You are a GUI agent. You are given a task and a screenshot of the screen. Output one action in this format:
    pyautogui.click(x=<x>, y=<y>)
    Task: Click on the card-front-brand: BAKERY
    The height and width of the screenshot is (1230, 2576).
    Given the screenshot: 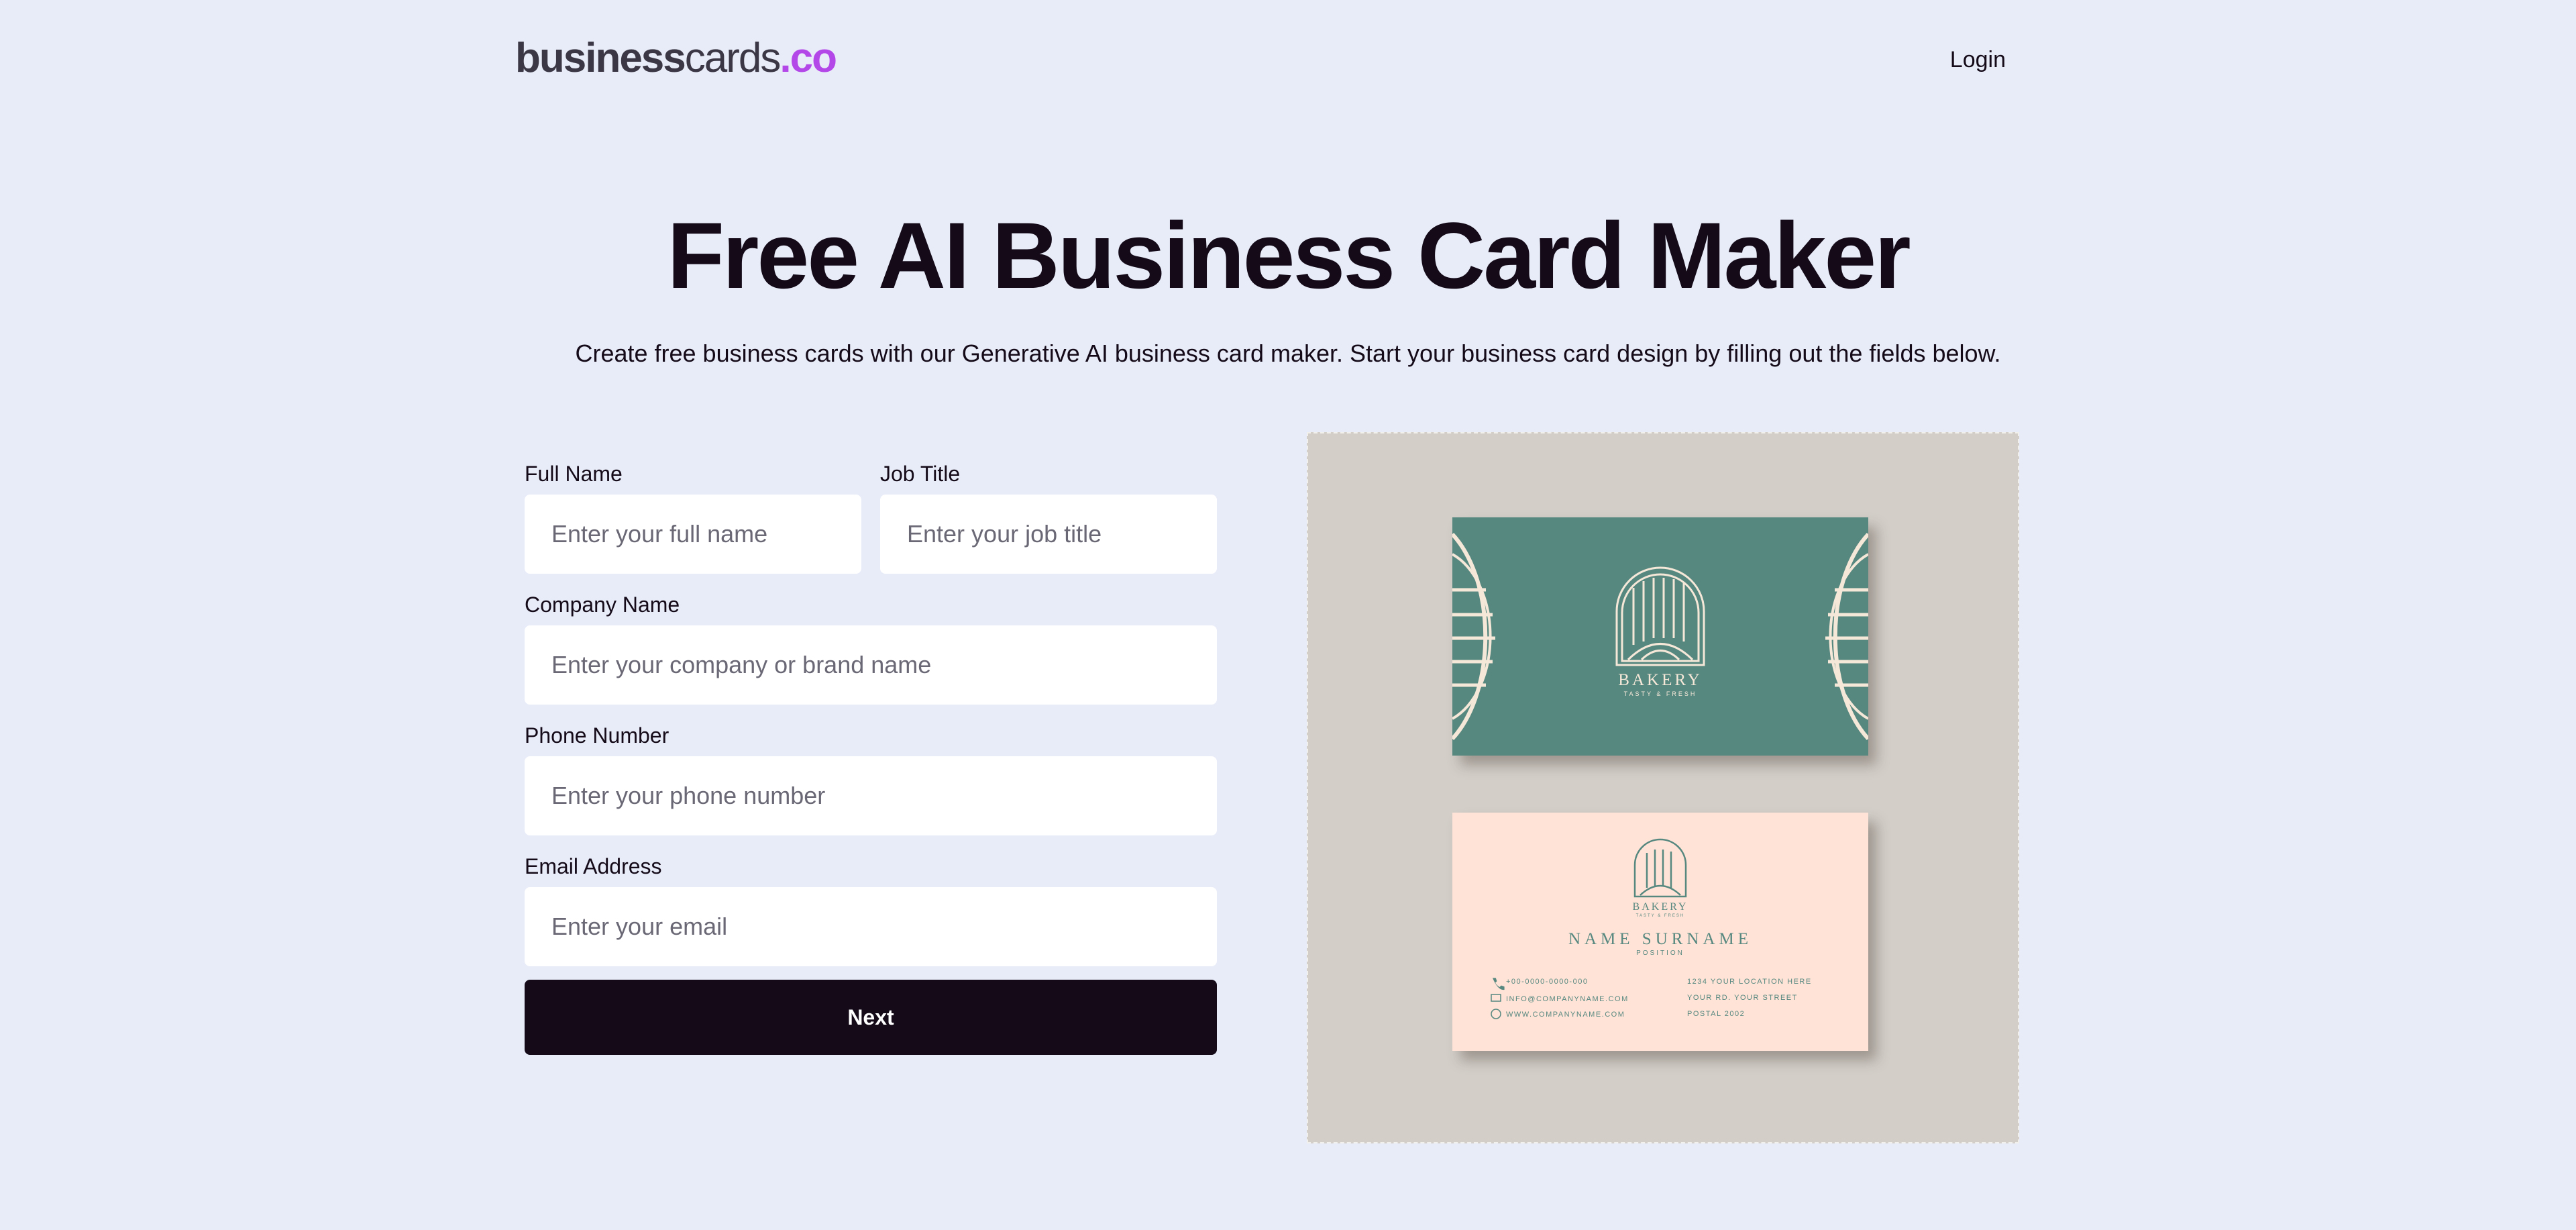 What is the action you would take?
    pyautogui.click(x=1660, y=680)
    